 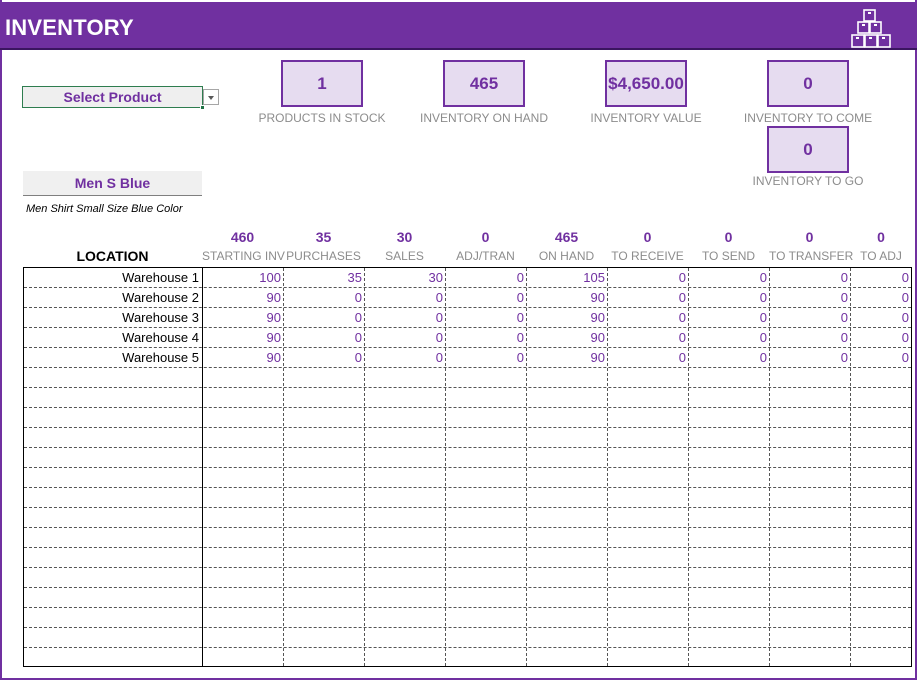 I want to click on product-select: Select Product, so click(x=113, y=98).